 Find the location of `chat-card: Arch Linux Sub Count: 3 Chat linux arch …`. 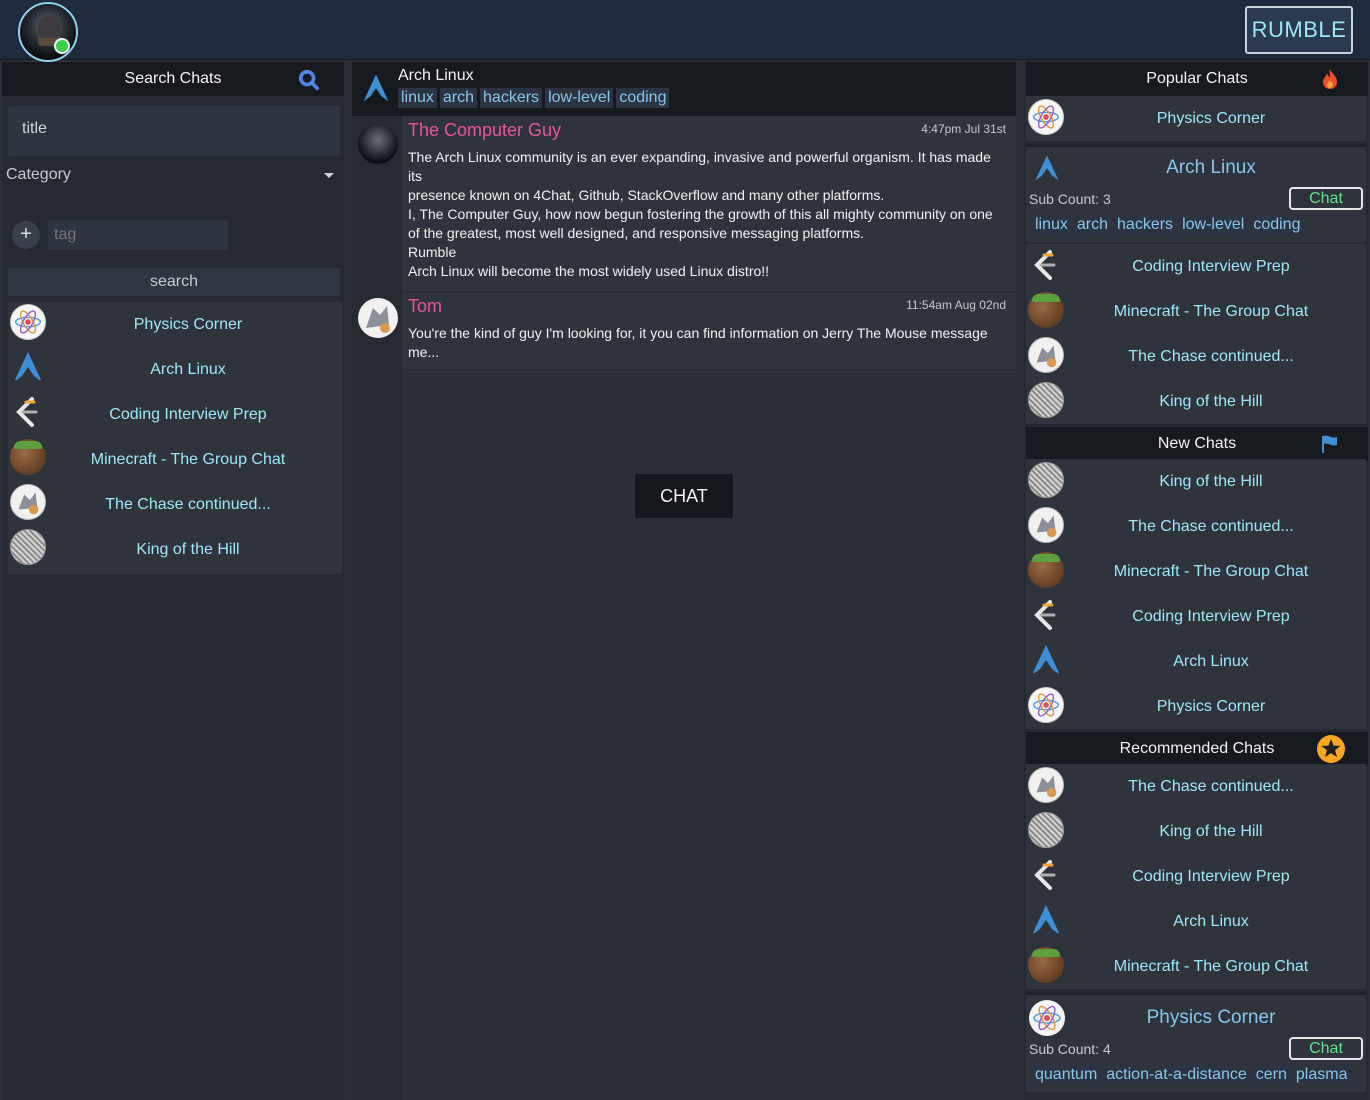

chat-card: Arch Linux Sub Count: 3 Chat linux arch … is located at coordinates (1196, 193).